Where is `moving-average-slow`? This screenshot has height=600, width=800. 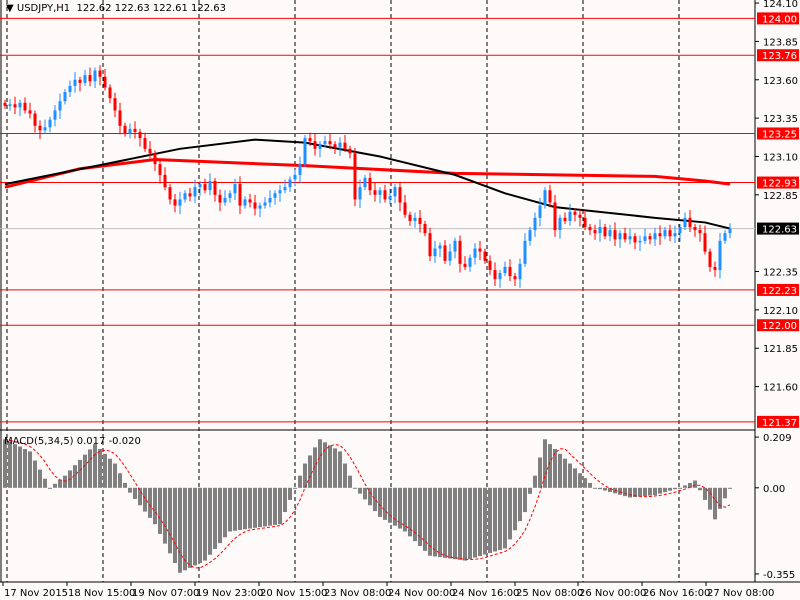
moving-average-slow is located at coordinates (367, 184).